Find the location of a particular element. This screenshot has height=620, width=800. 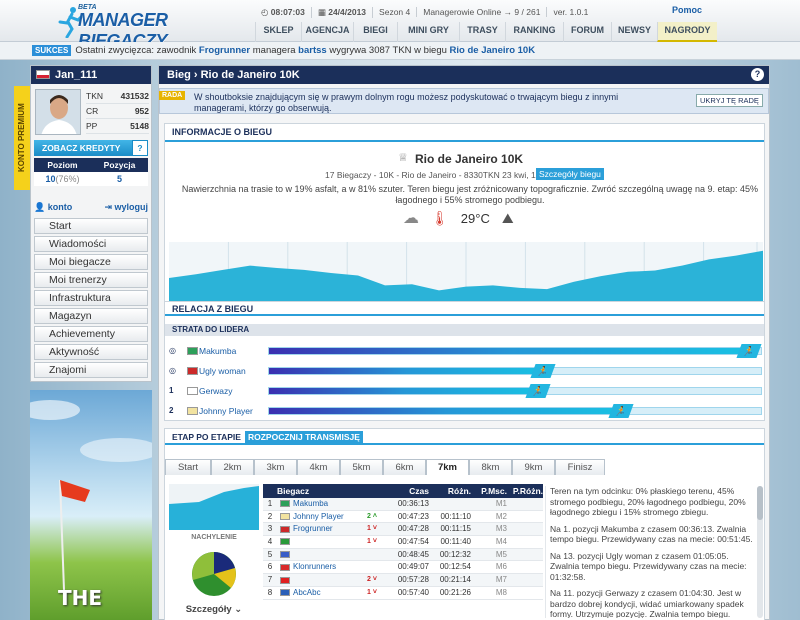

position-header: Pozycja is located at coordinates (119, 165).